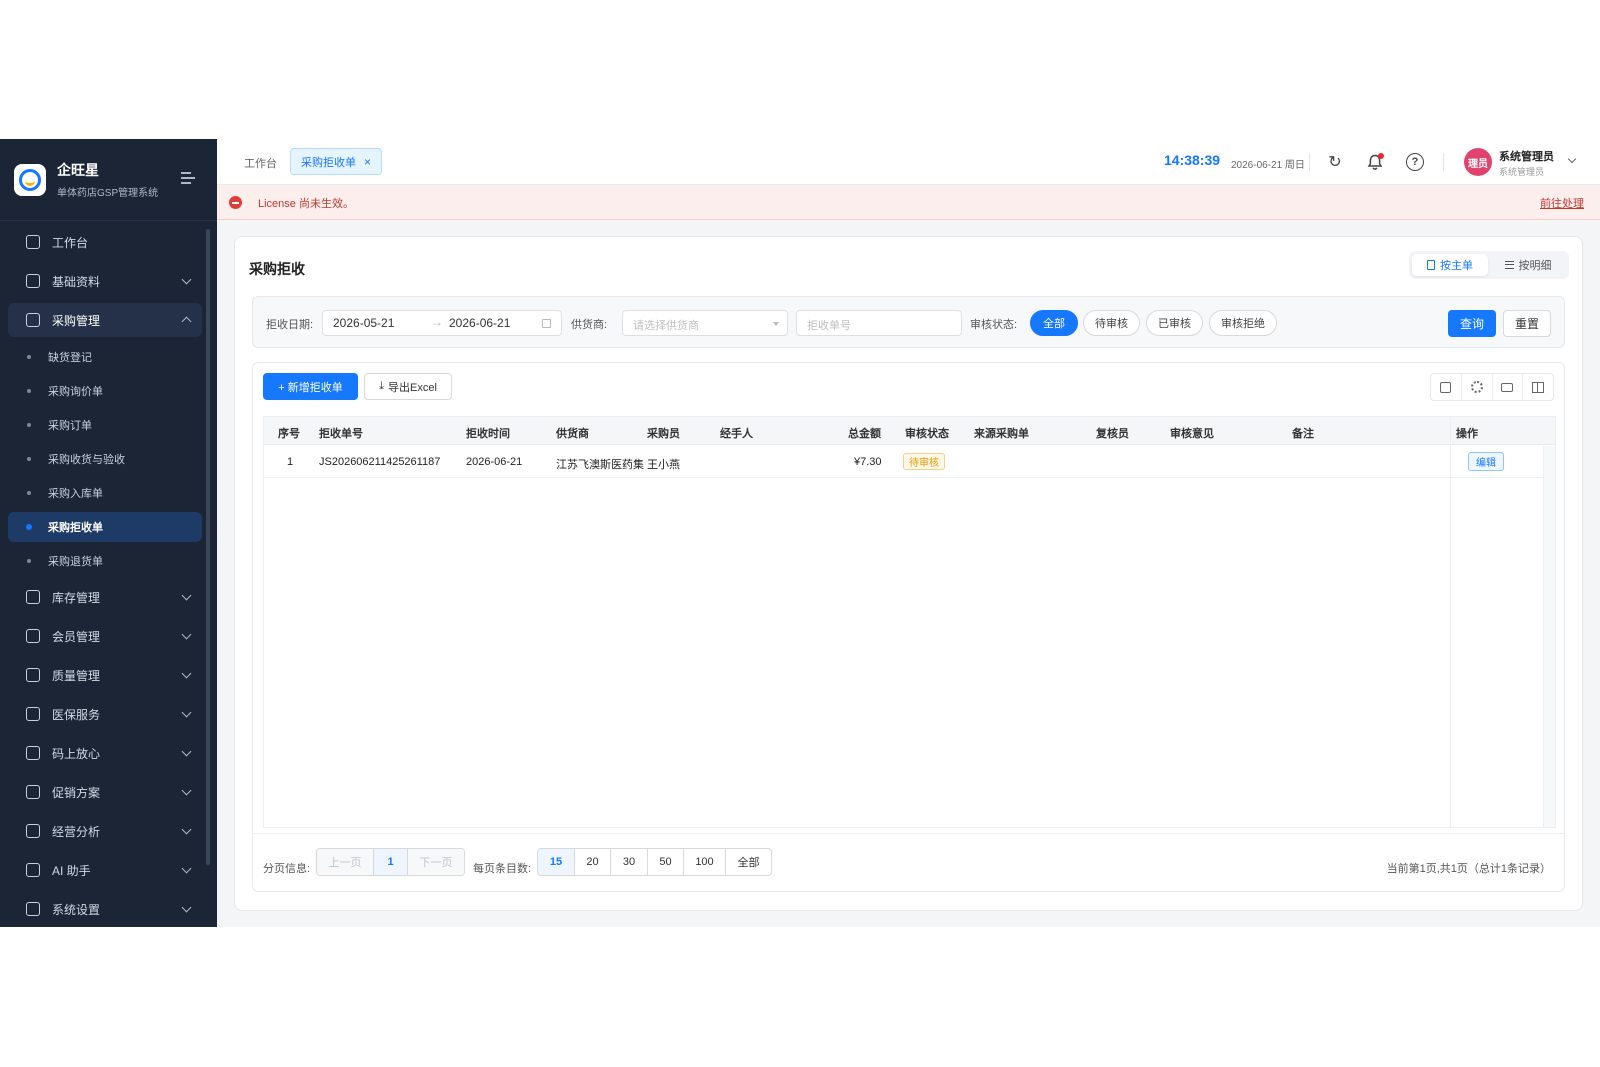 The width and height of the screenshot is (1600, 1067). Describe the element at coordinates (33, 281) in the screenshot. I see `grid-icon` at that location.